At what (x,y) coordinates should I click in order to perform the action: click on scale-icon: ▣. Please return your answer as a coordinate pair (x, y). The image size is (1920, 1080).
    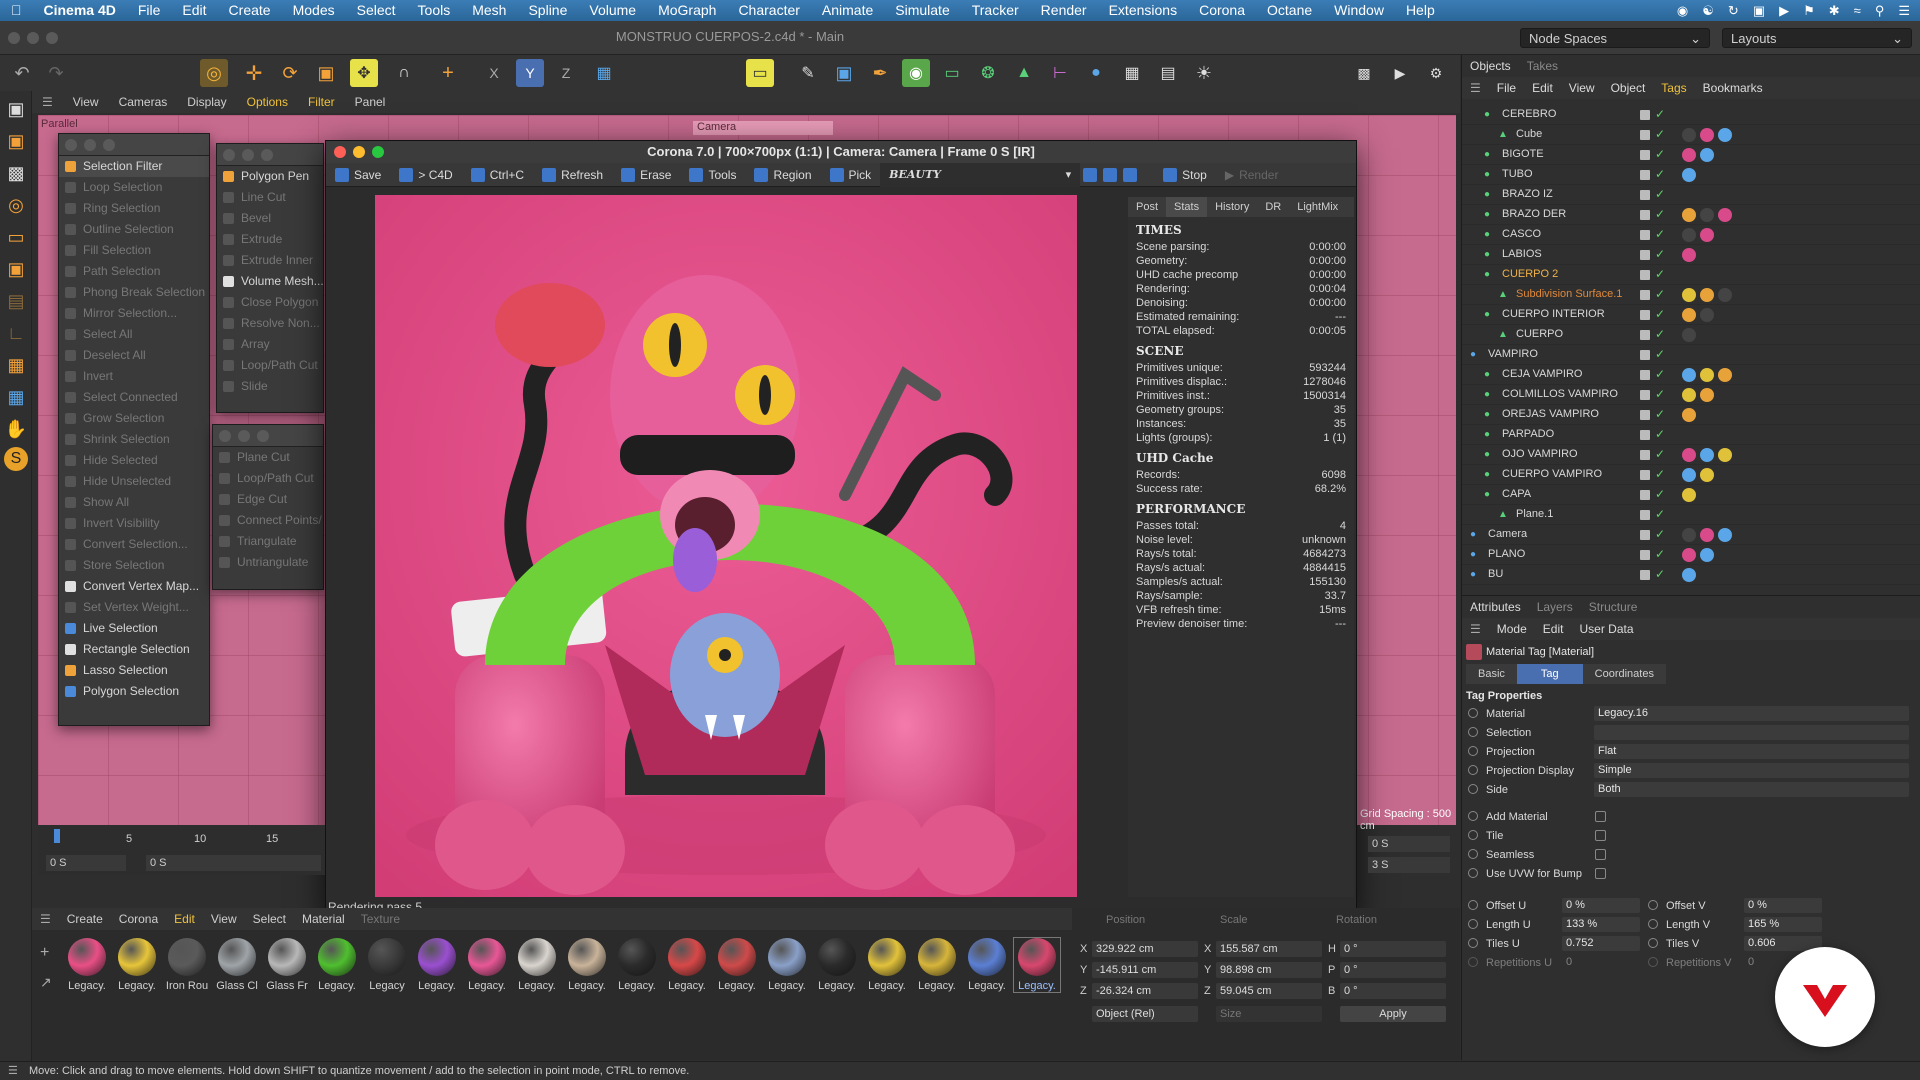
    Looking at the image, I should click on (326, 73).